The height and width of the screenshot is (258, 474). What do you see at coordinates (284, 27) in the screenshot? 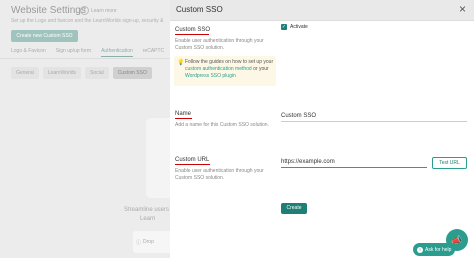
I see `activate-checkbox: ✓` at bounding box center [284, 27].